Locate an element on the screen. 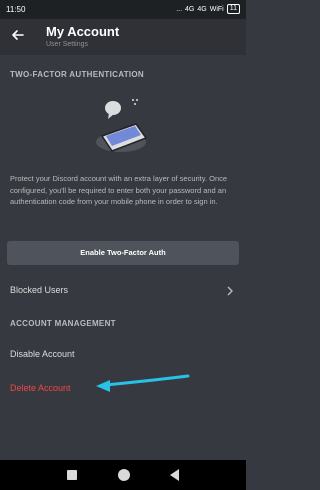  status-bar: 11:50 ... 4G 4G WiFi 11 is located at coordinates (123, 9).